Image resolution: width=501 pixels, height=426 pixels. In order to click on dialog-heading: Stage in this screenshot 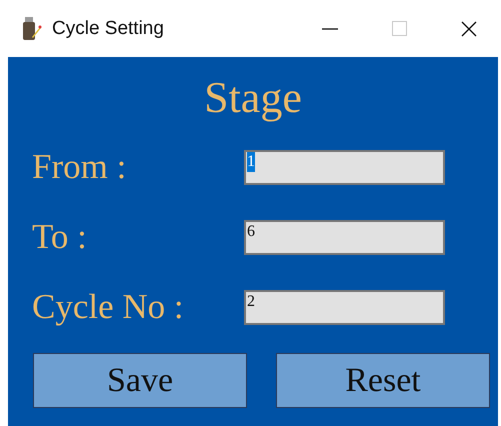, I will do `click(253, 98)`.